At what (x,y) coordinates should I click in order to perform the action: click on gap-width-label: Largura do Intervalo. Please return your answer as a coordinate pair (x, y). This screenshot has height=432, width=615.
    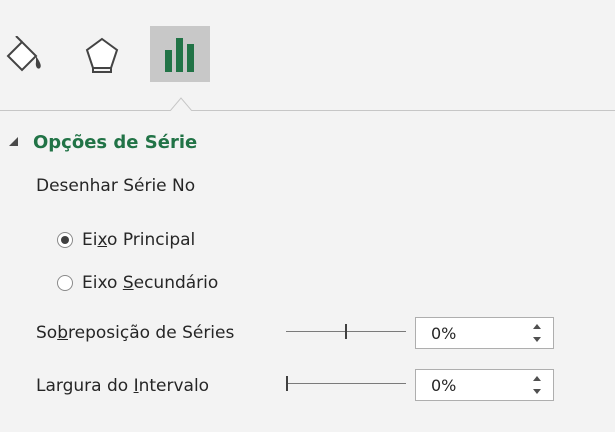
    Looking at the image, I should click on (123, 386).